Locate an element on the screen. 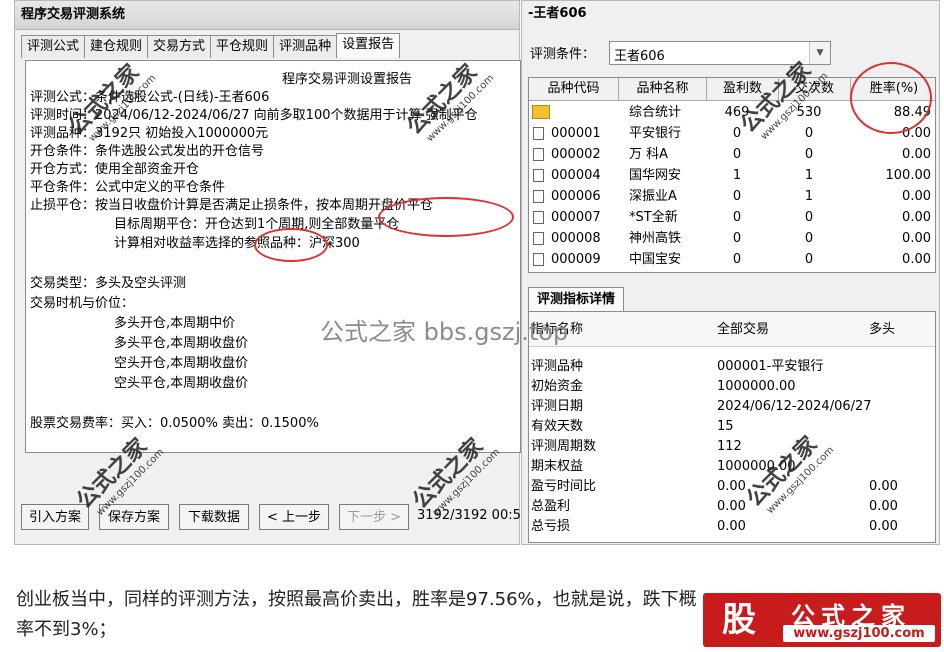 Image resolution: width=944 pixels, height=652 pixels. chevron-down-icon: ▼ is located at coordinates (819, 53).